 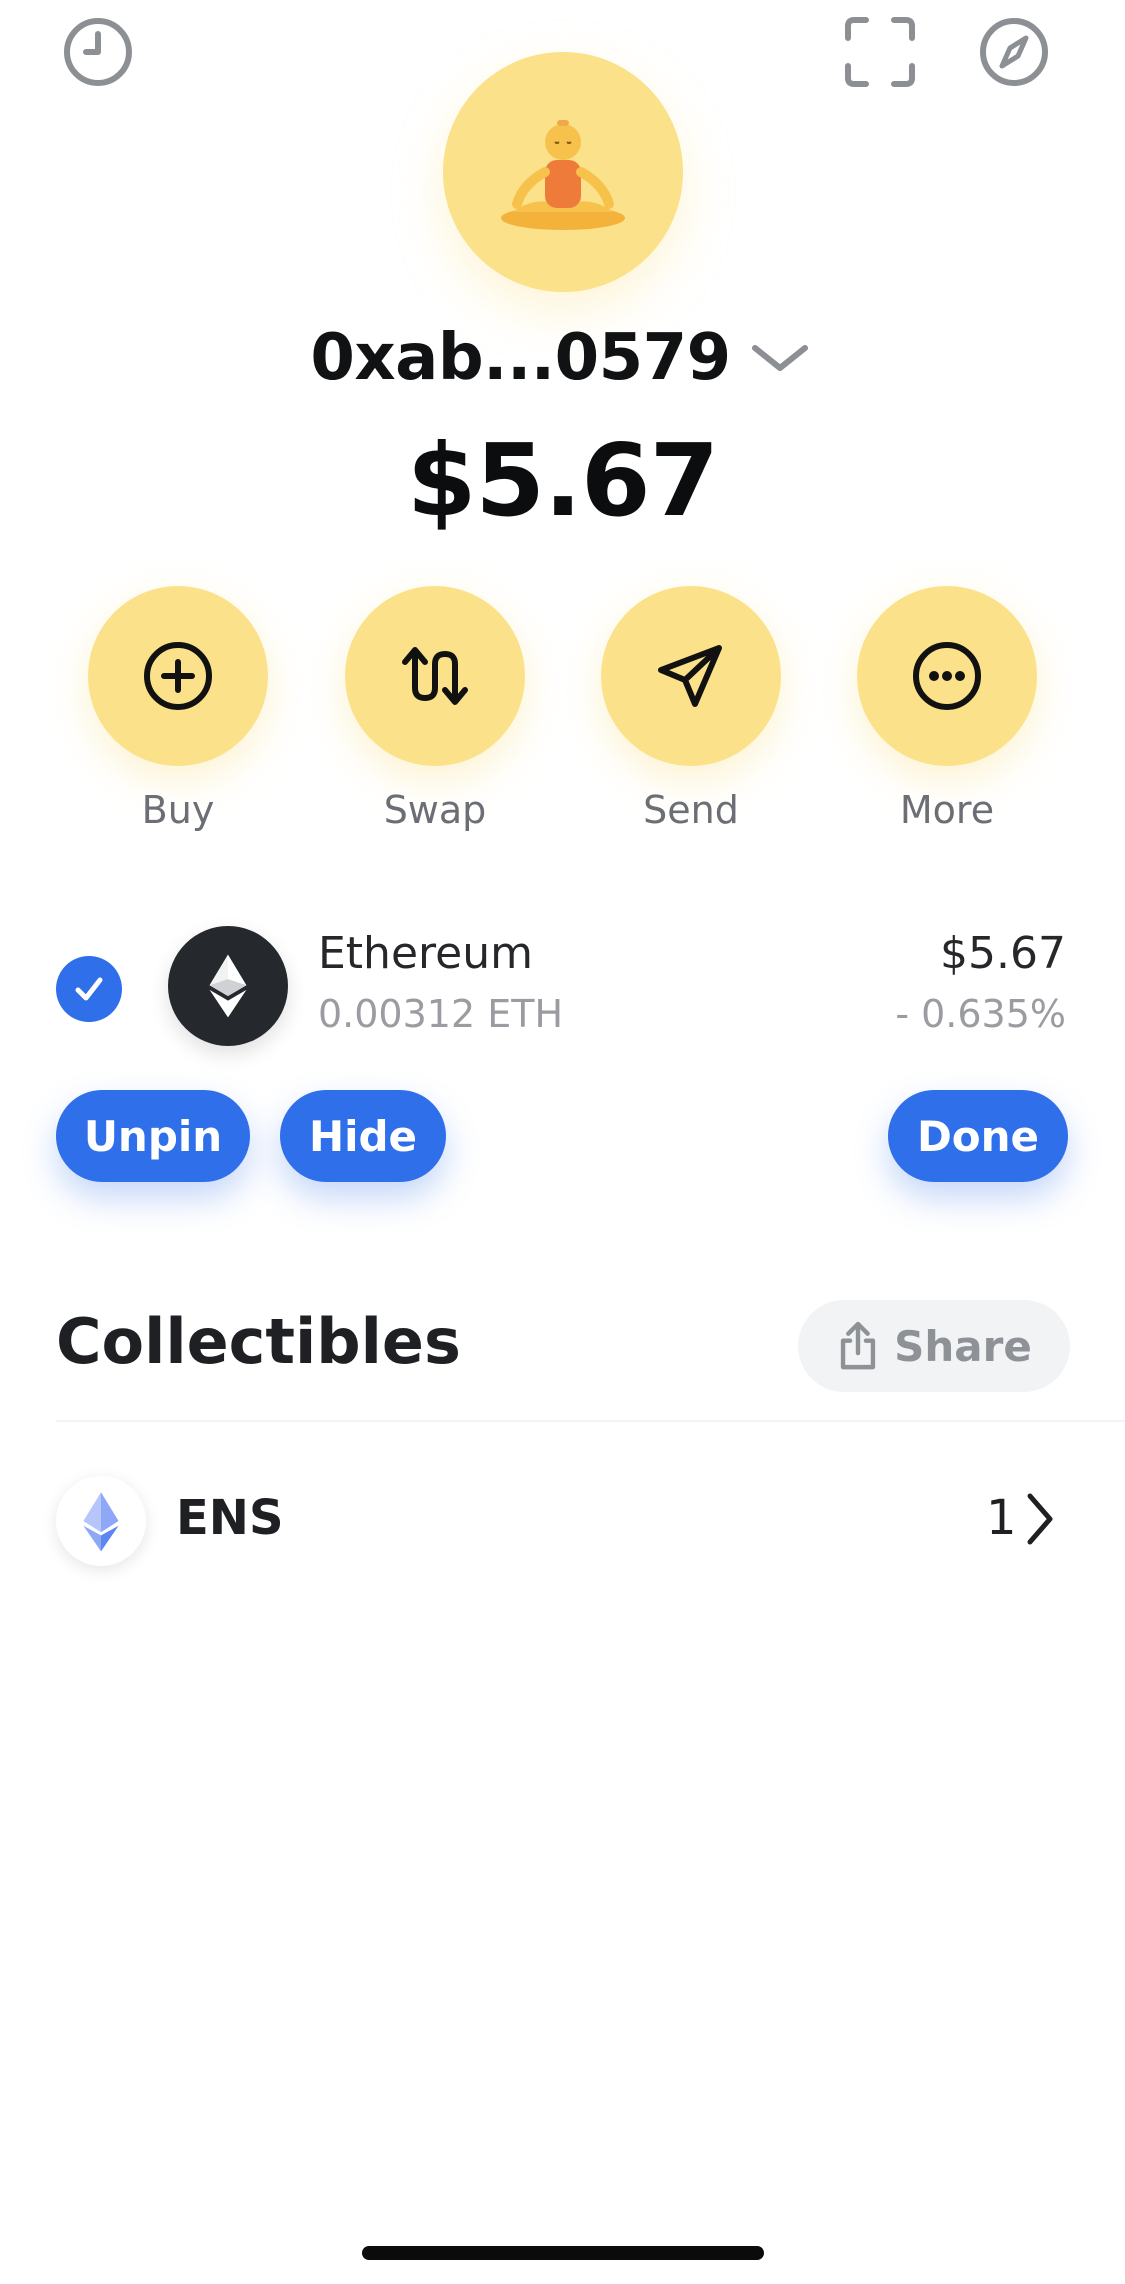 What do you see at coordinates (1003, 953) in the screenshot?
I see `token-value: $5.67` at bounding box center [1003, 953].